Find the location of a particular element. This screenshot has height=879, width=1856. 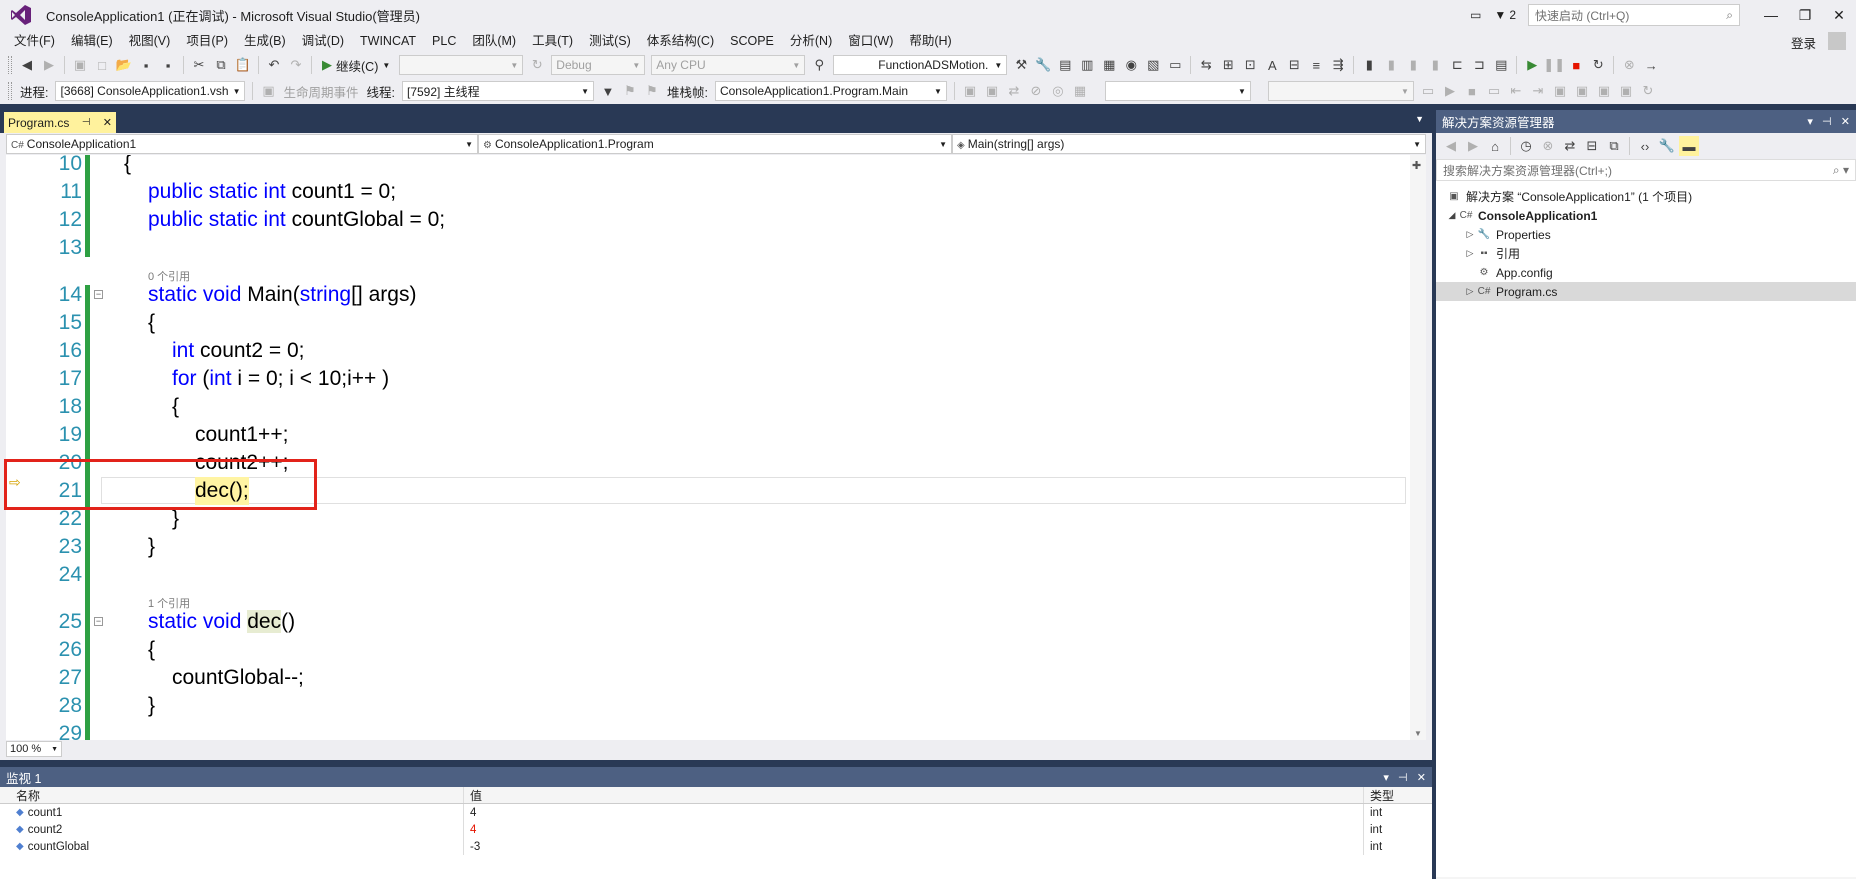

copy-icon: ⧉ is located at coordinates (221, 65).